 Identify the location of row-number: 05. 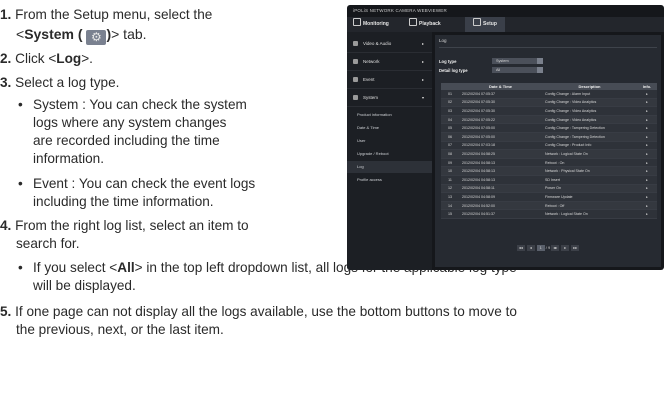
(450, 128).